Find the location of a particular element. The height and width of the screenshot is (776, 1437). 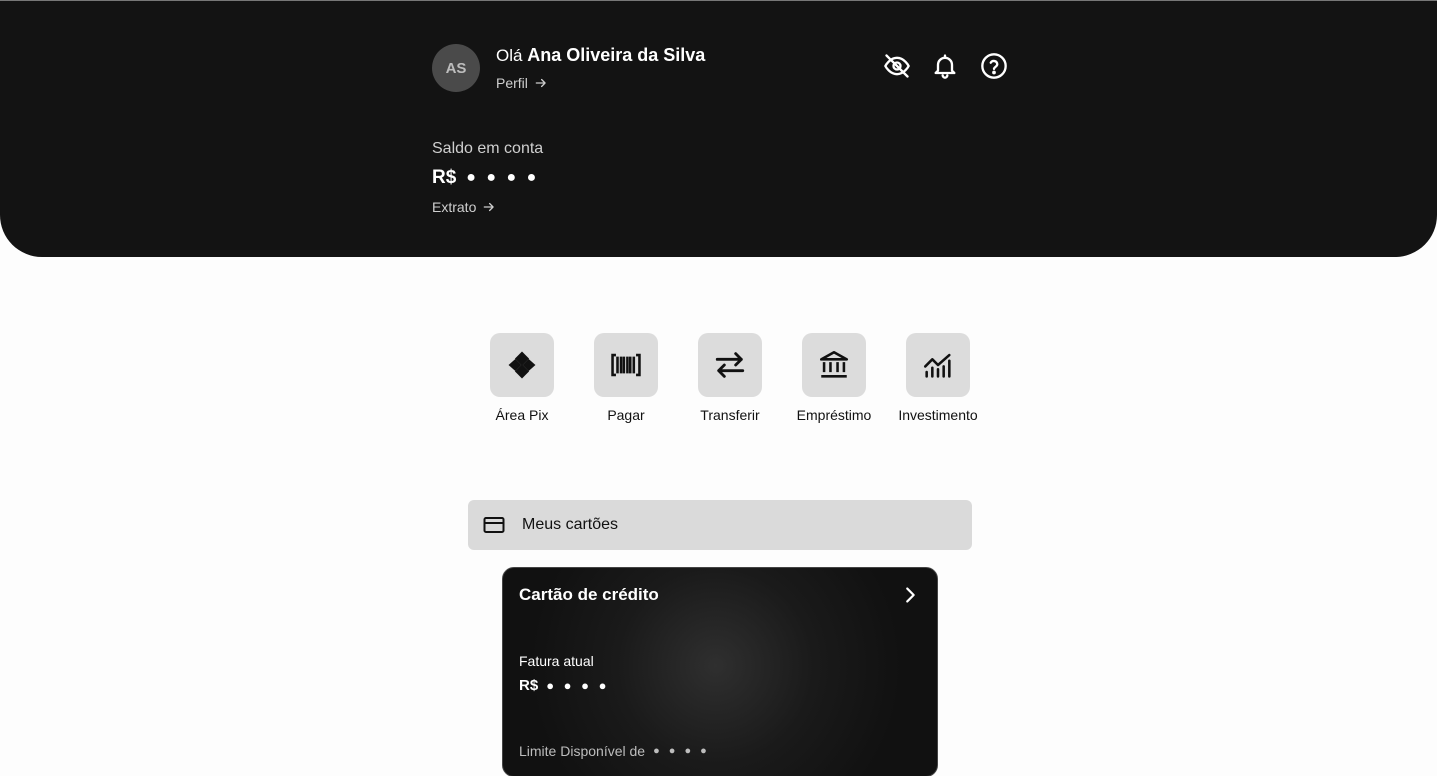

barcode-icon is located at coordinates (626, 365).